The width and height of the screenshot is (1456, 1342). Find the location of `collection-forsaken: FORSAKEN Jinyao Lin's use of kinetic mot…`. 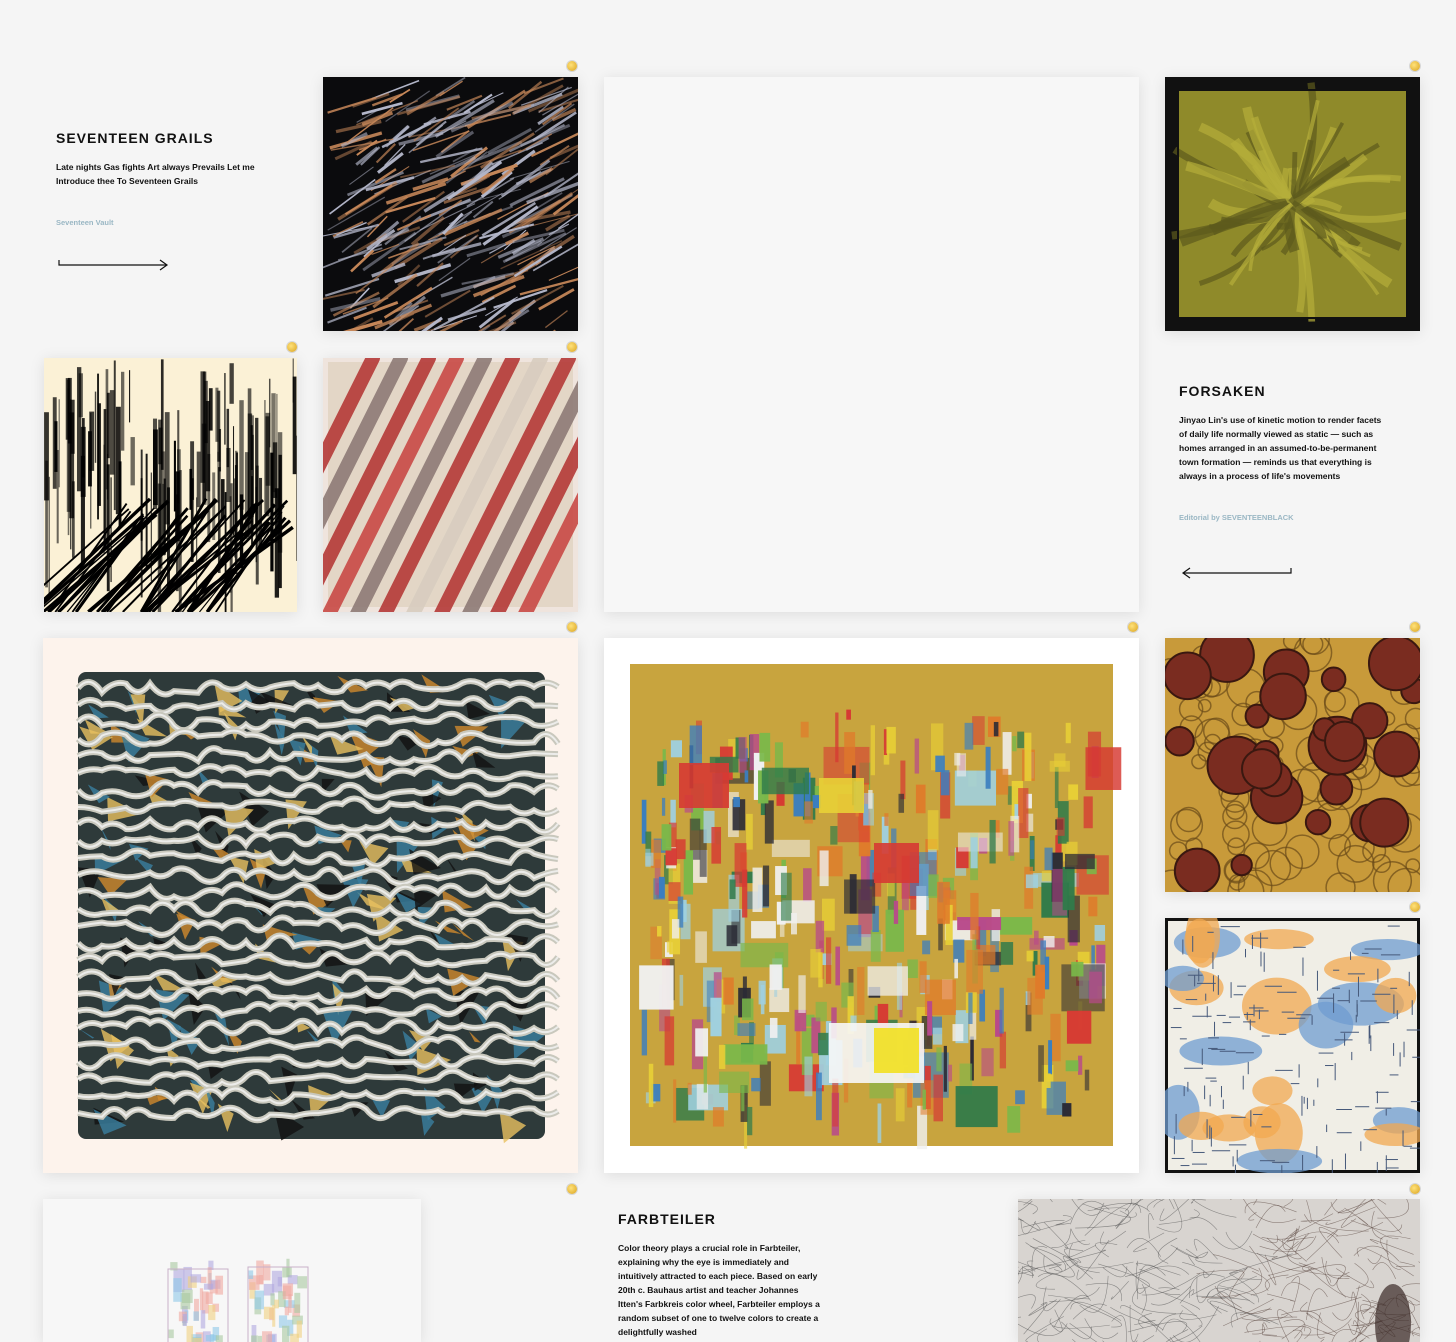

collection-forsaken: FORSAKEN Jinyao Lin's use of kinetic mot… is located at coordinates (1284, 452).